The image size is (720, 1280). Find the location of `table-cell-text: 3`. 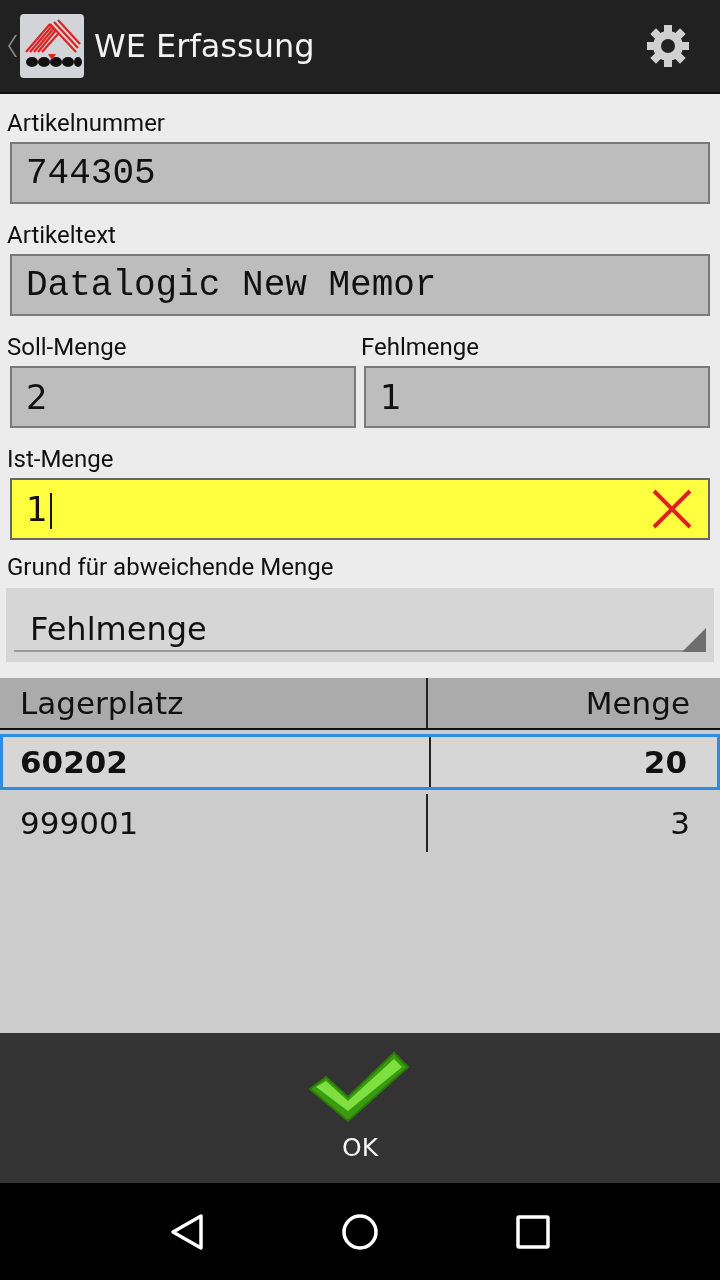

table-cell-text: 3 is located at coordinates (680, 823).